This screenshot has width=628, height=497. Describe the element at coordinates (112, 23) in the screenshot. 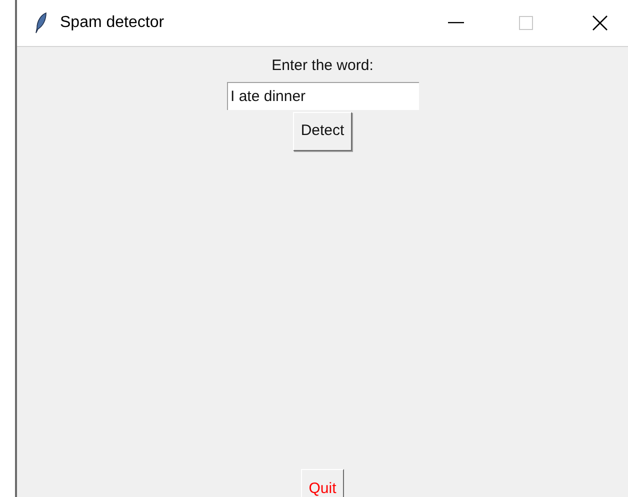

I see `window-title: Spam detector` at that location.